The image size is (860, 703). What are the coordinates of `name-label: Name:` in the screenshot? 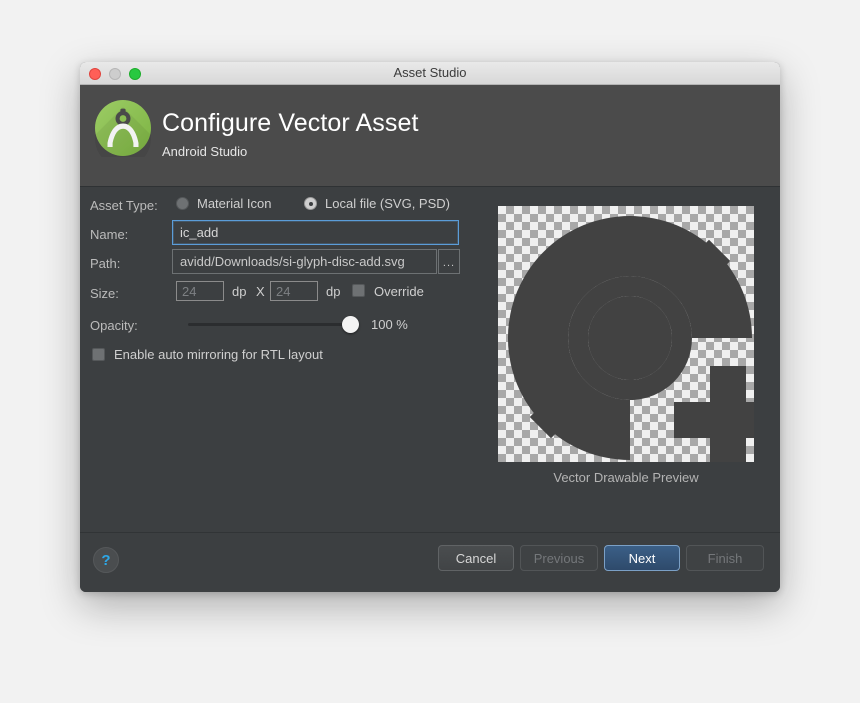 It's located at (109, 234).